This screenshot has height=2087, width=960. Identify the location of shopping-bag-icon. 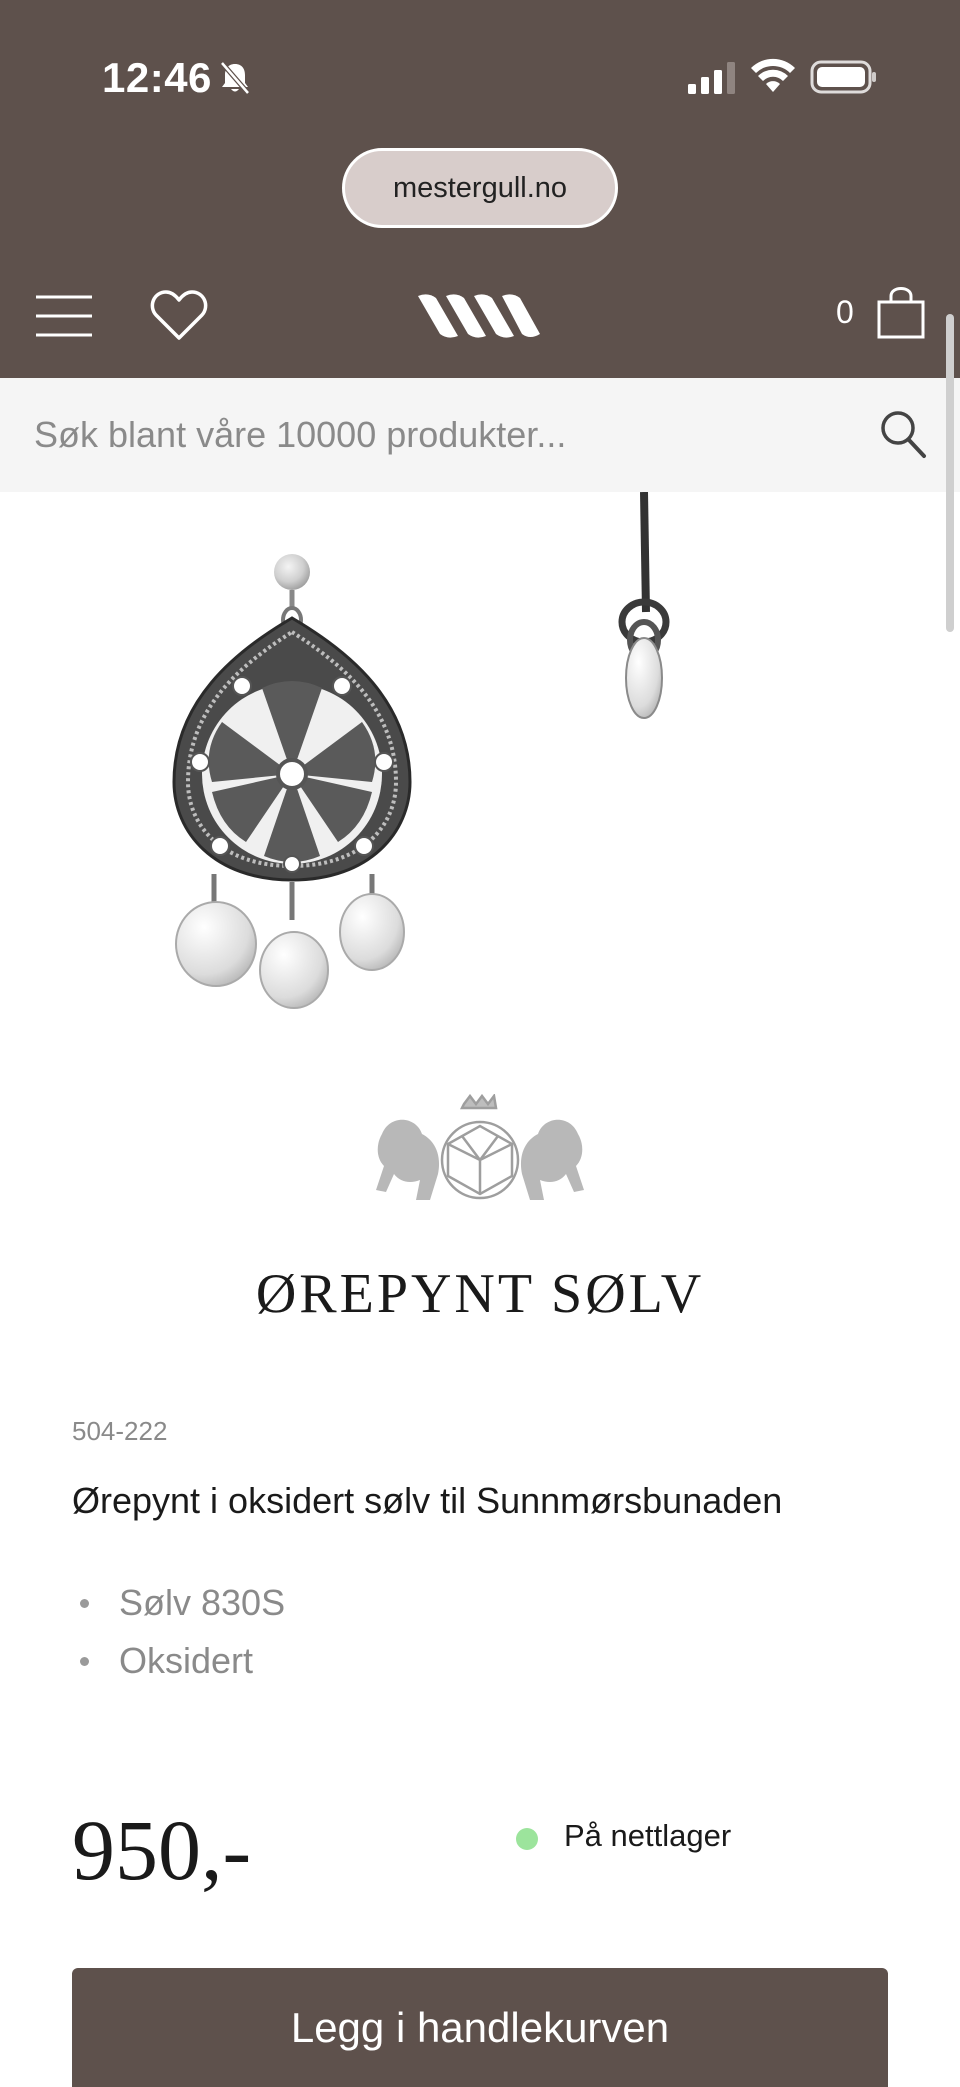
(901, 312).